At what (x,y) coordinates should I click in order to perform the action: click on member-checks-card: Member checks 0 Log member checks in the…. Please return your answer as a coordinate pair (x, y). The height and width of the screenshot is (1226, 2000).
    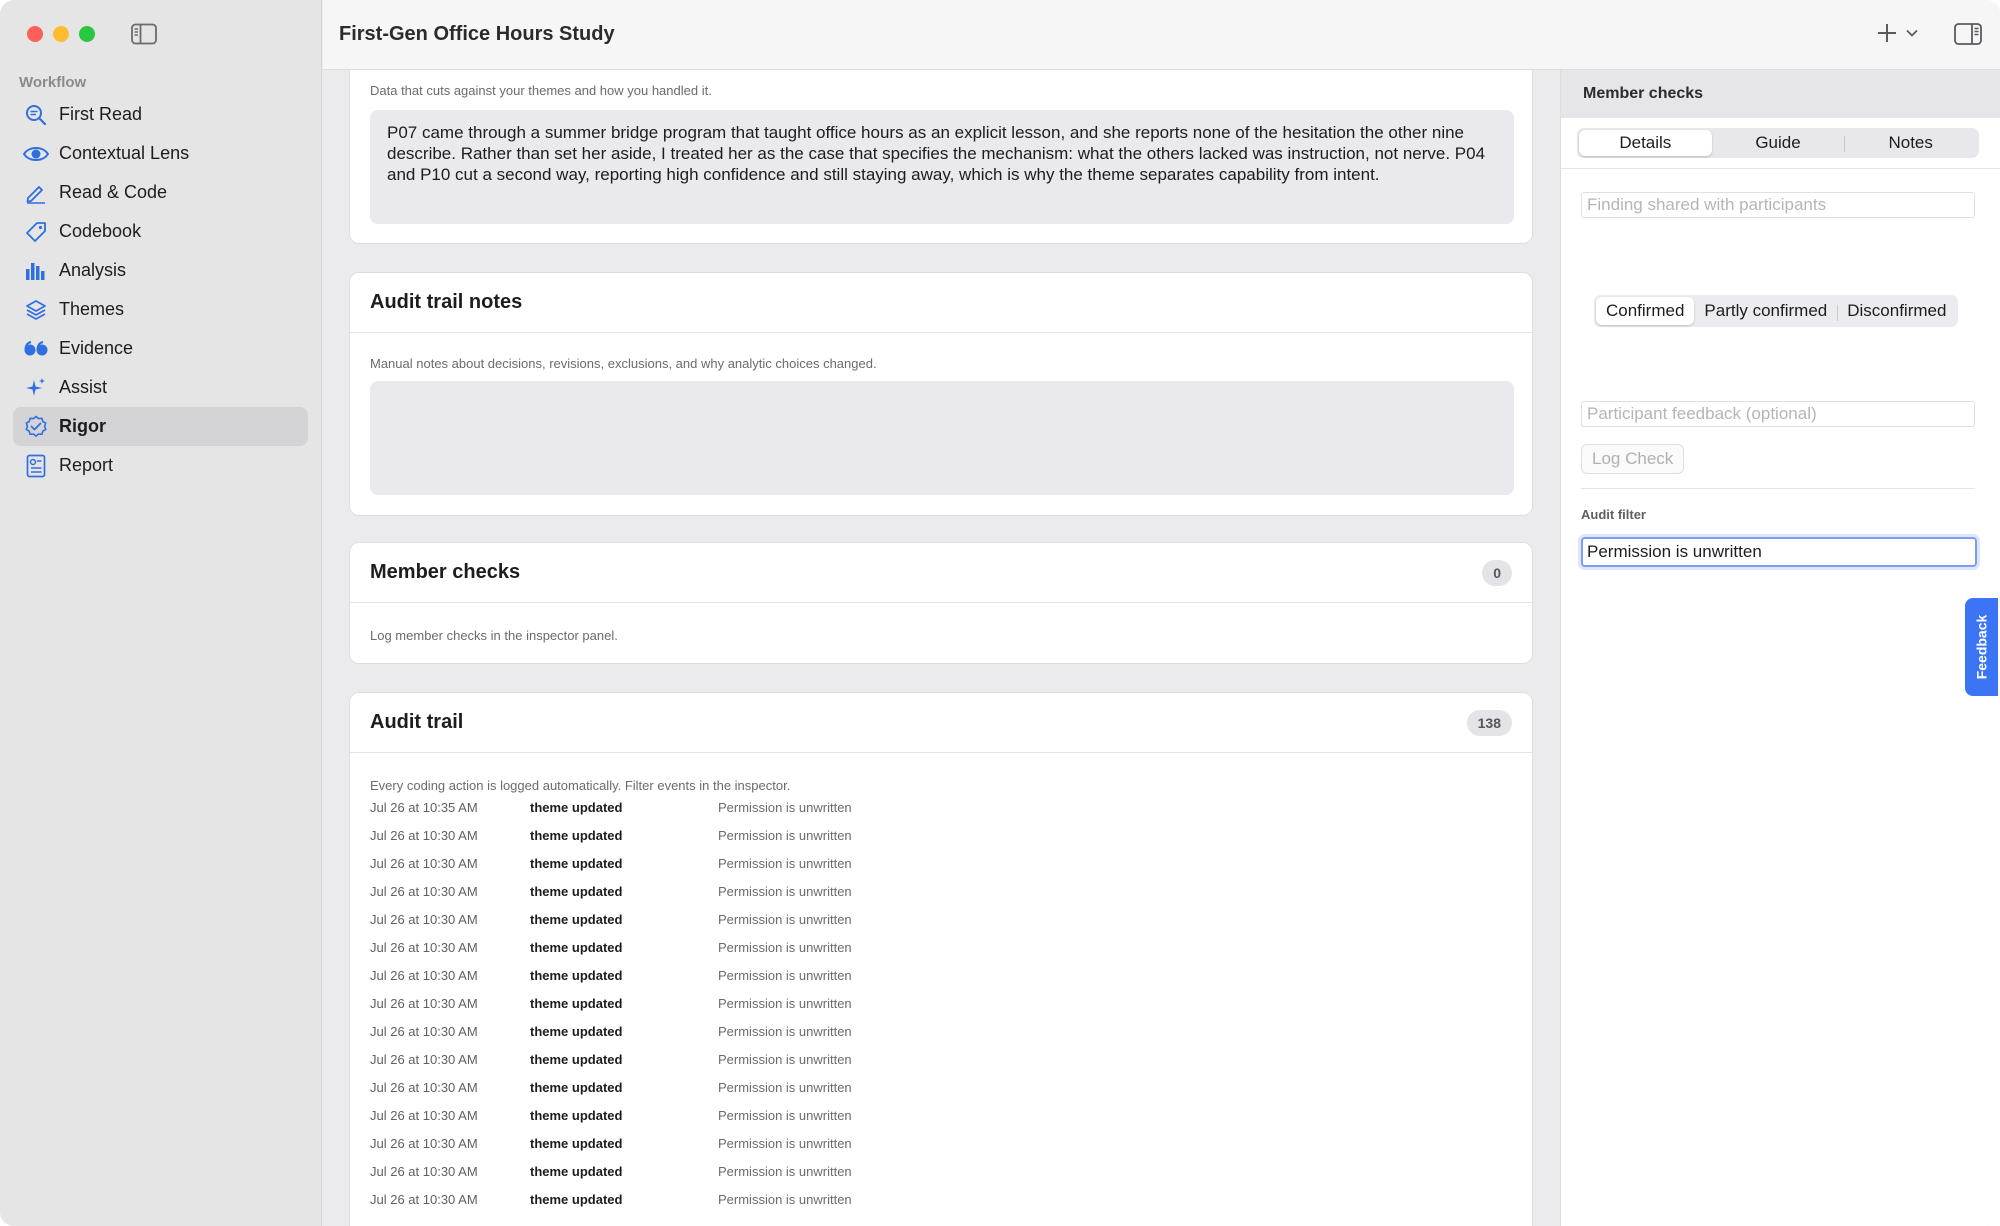
    Looking at the image, I should click on (941, 603).